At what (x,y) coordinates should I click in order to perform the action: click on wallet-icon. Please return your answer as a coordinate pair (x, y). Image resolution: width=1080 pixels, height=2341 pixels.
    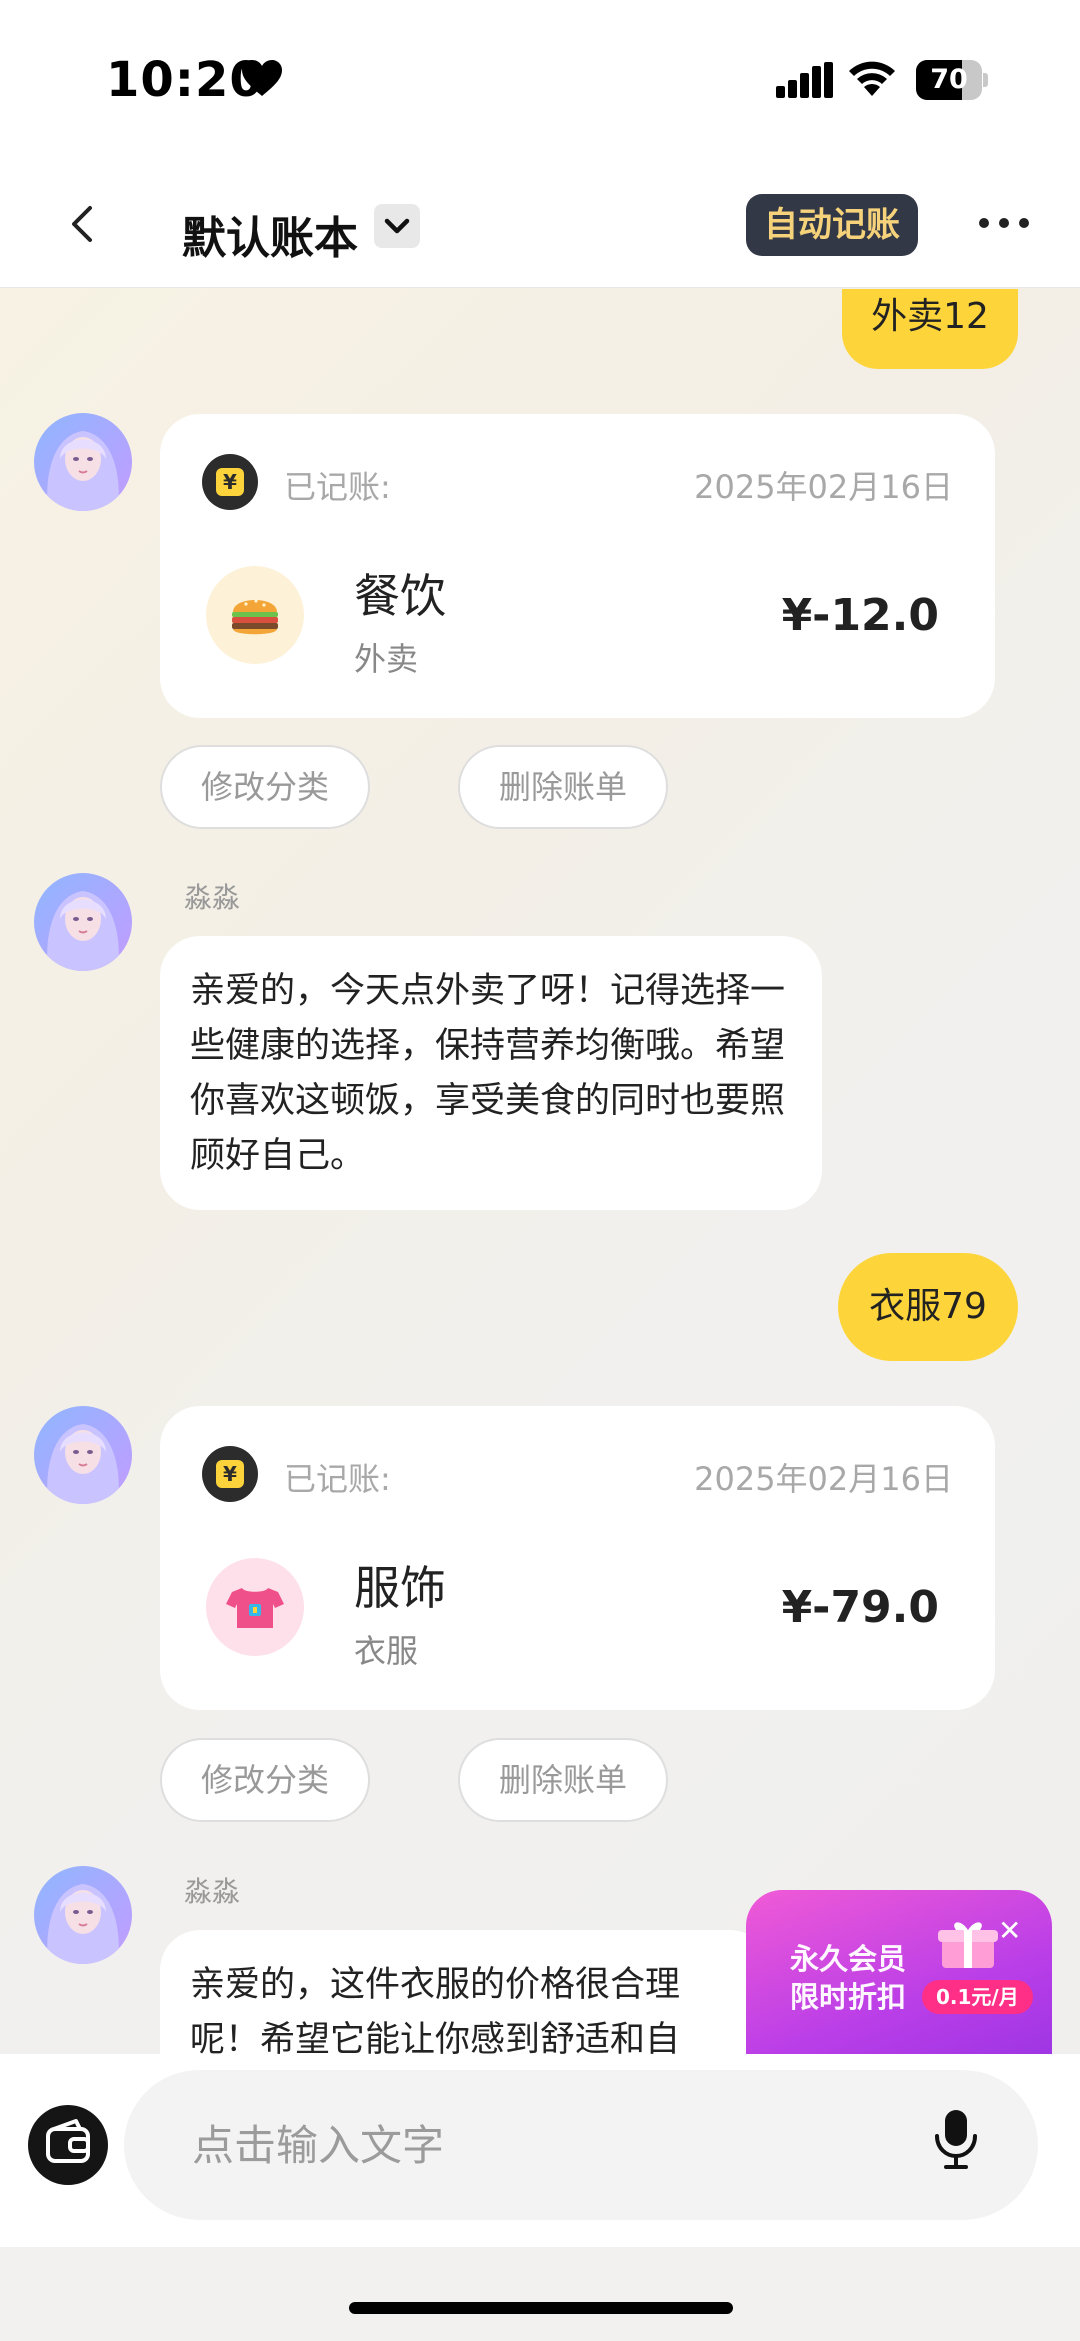
    Looking at the image, I should click on (68, 2141).